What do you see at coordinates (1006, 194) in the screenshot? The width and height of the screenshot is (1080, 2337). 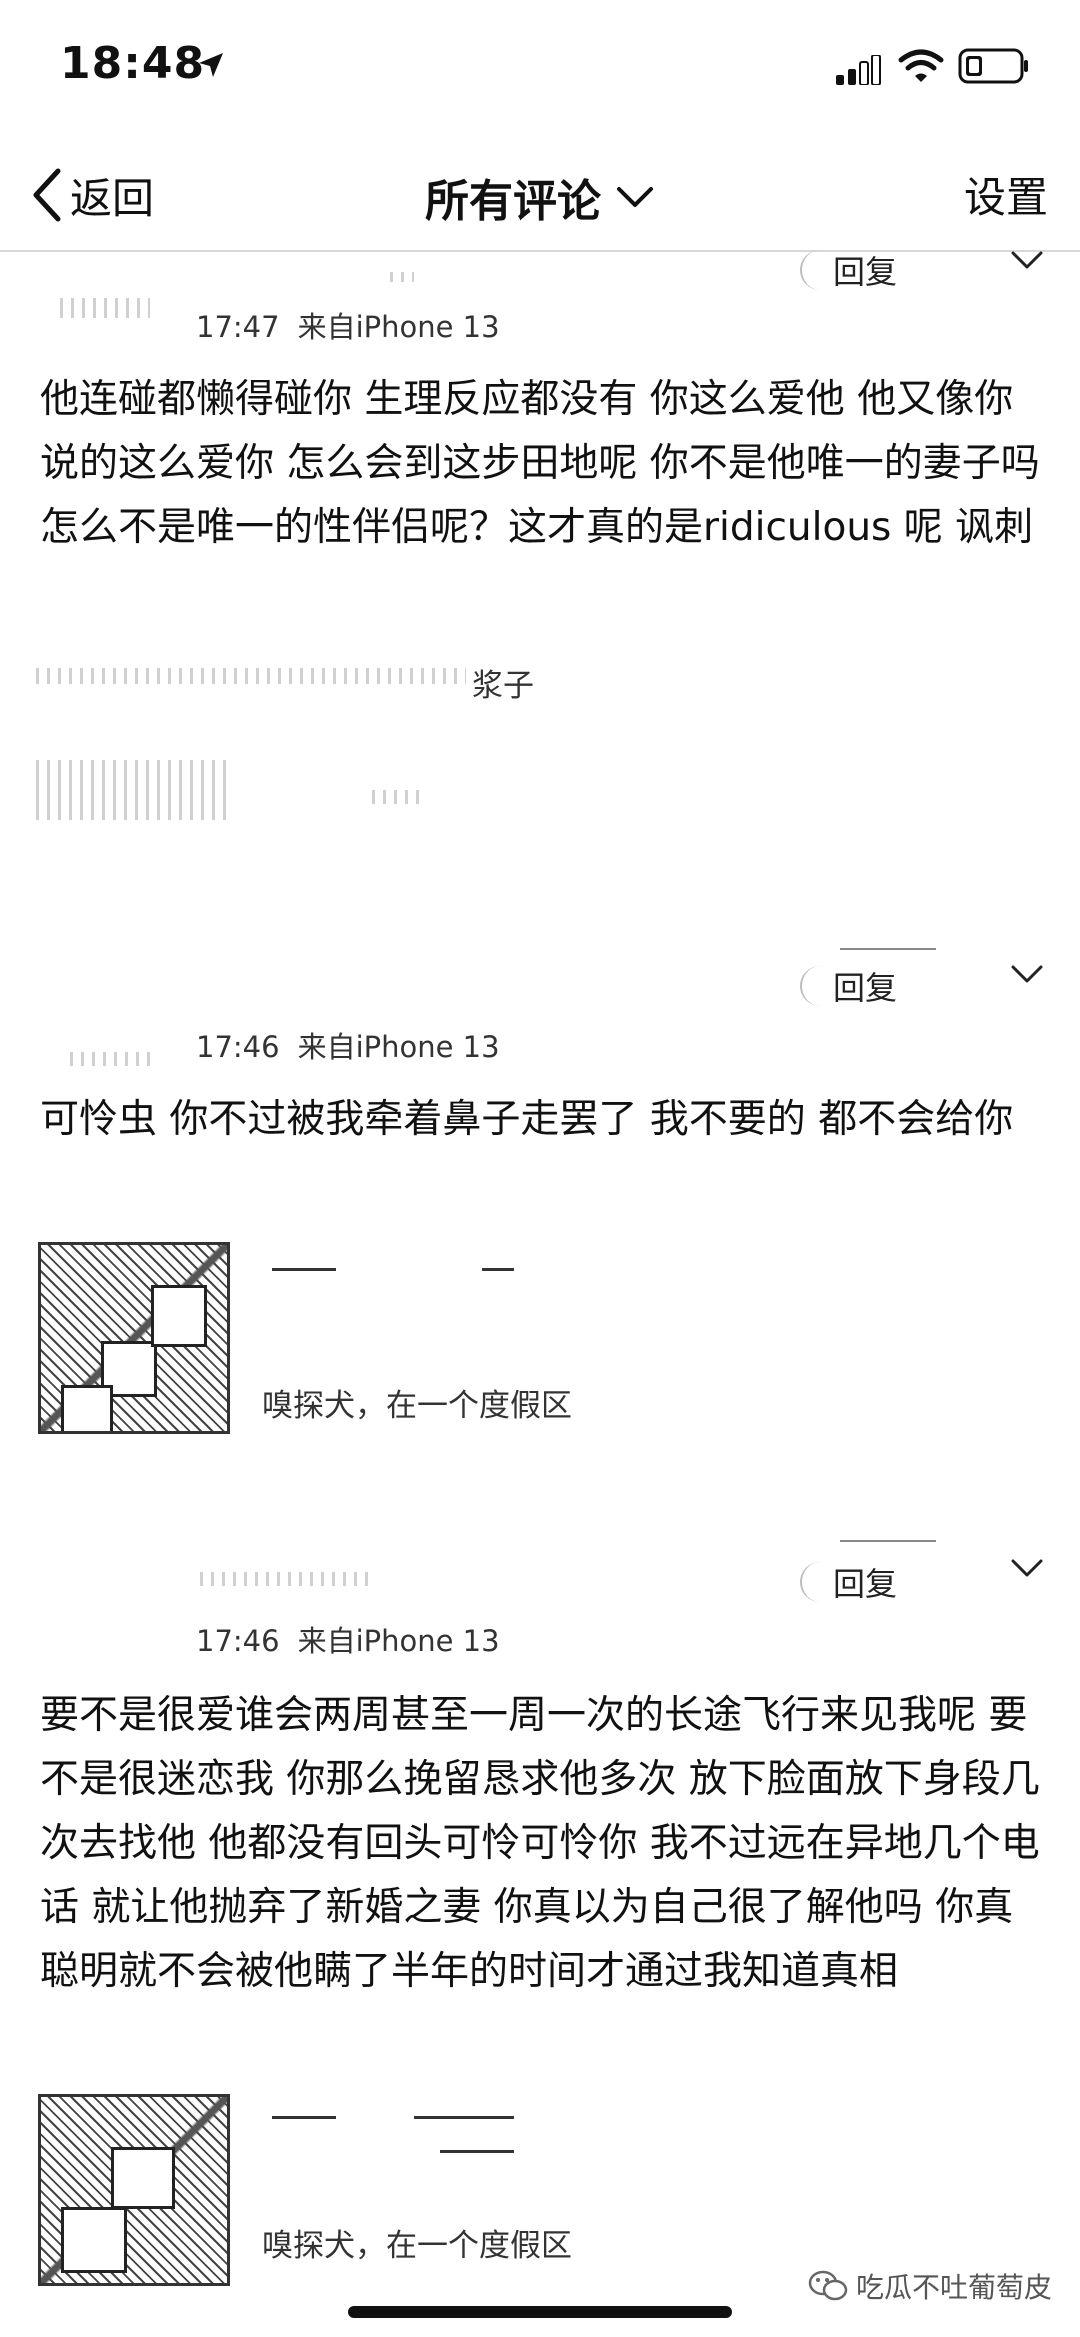 I see `settings-button: 设置` at bounding box center [1006, 194].